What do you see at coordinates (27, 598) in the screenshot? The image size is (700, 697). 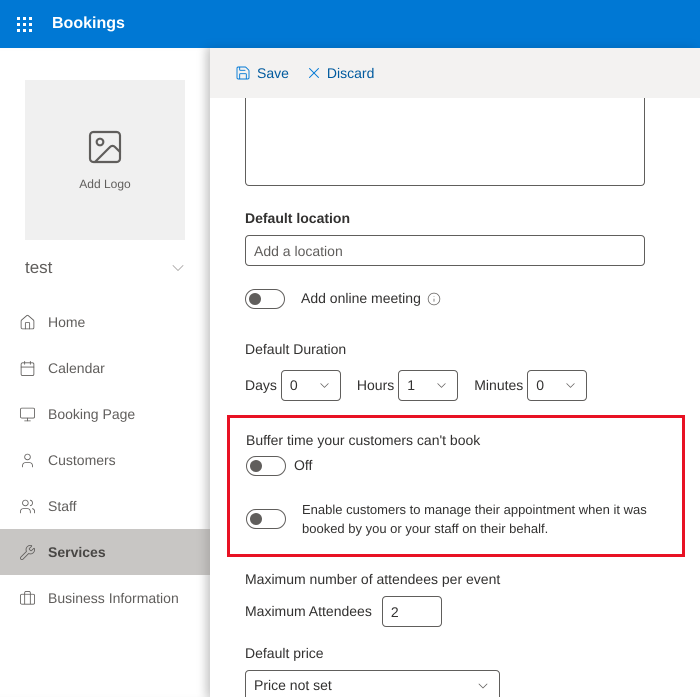 I see `briefcase-icon` at bounding box center [27, 598].